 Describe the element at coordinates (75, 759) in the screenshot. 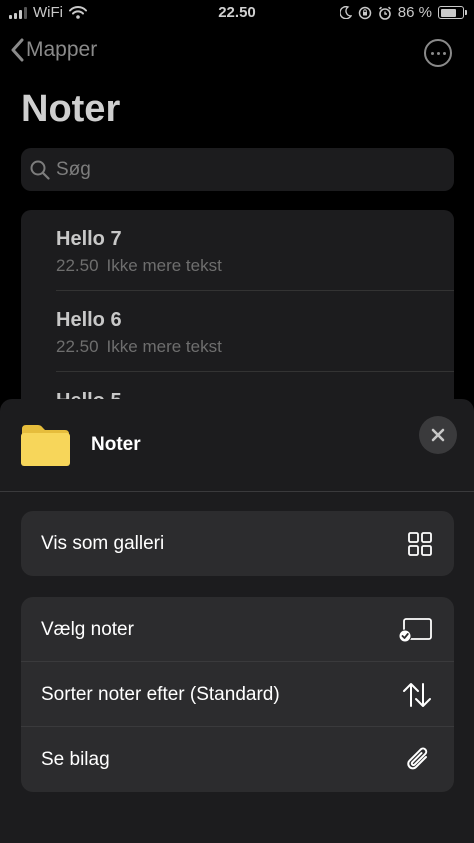

I see `view-attachments-label: Se bilag` at that location.